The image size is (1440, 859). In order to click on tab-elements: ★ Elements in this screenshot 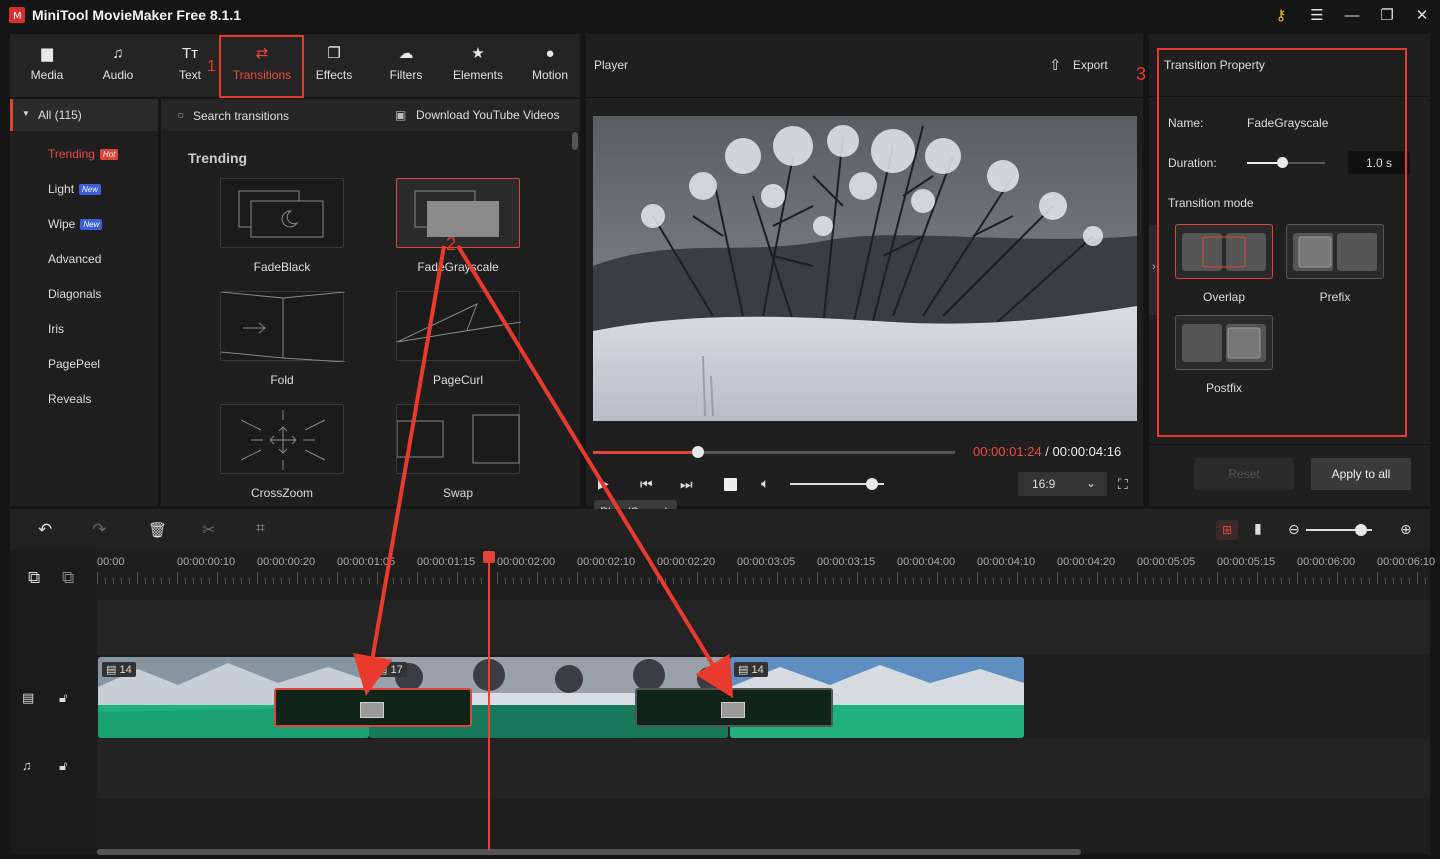, I will do `click(478, 65)`.